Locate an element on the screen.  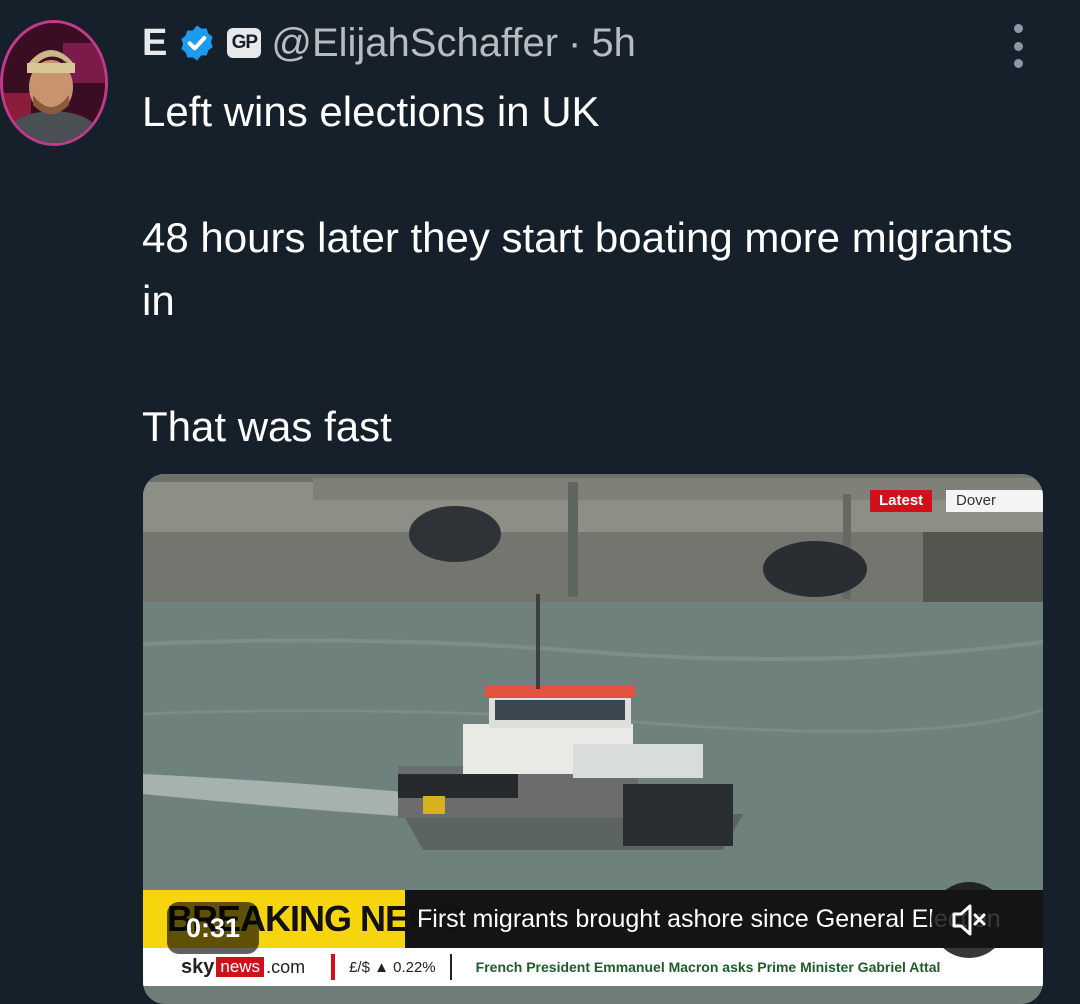
latest-tag: Latest is located at coordinates (901, 501).